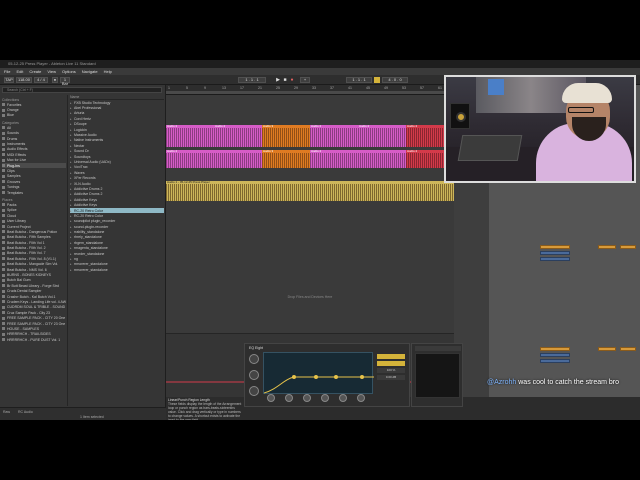  Describe the element at coordinates (34, 317) in the screenshot. I see `sidebar-item: FREE SAMPLE PACK - CITY 20 One` at that location.